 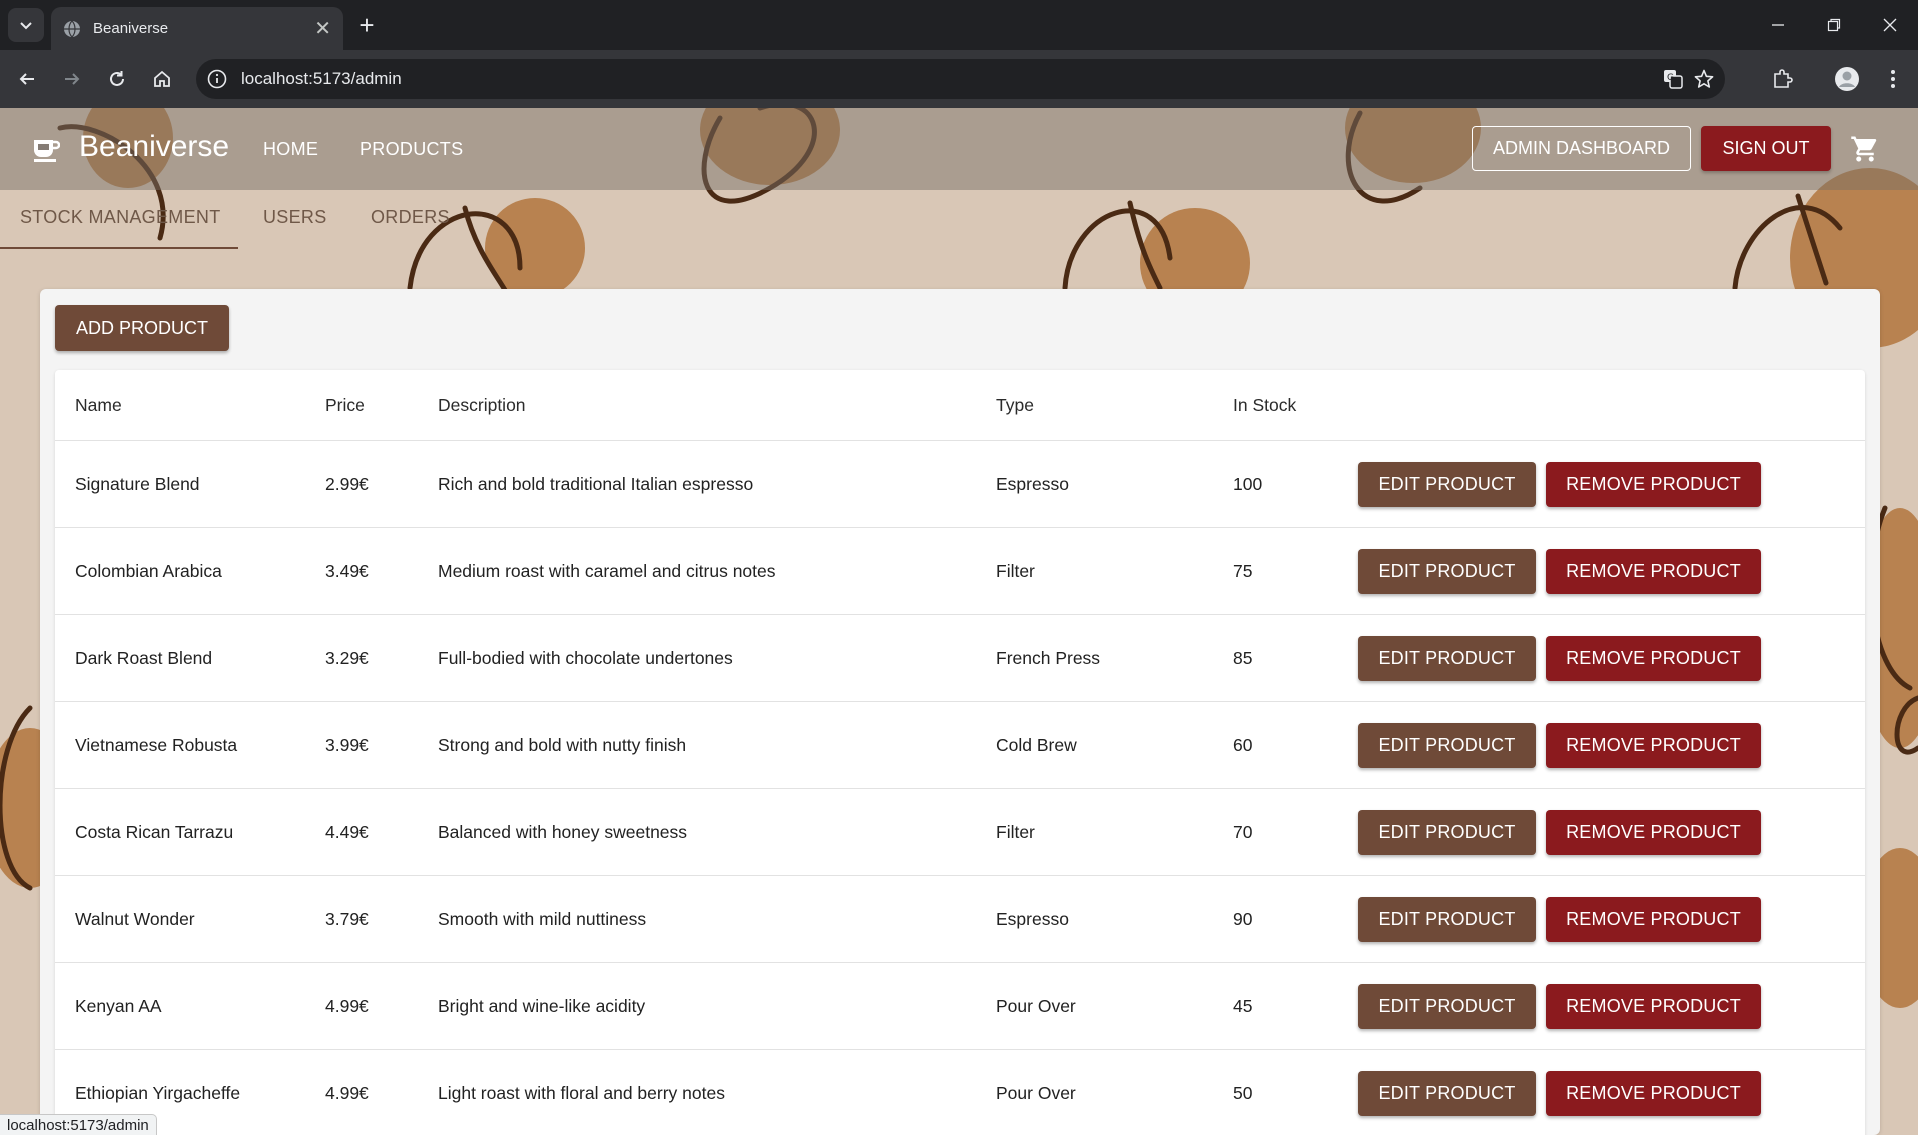 What do you see at coordinates (1847, 79) in the screenshot?
I see `profile-icon` at bounding box center [1847, 79].